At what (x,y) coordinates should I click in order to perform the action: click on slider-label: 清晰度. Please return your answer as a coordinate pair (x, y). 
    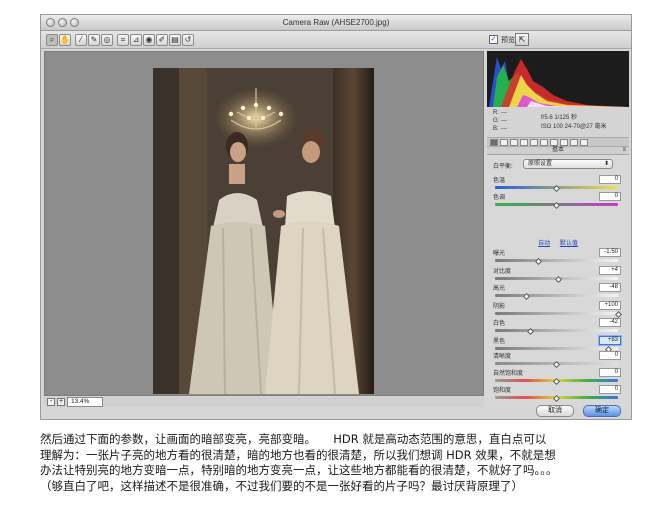
    Looking at the image, I should click on (502, 357).